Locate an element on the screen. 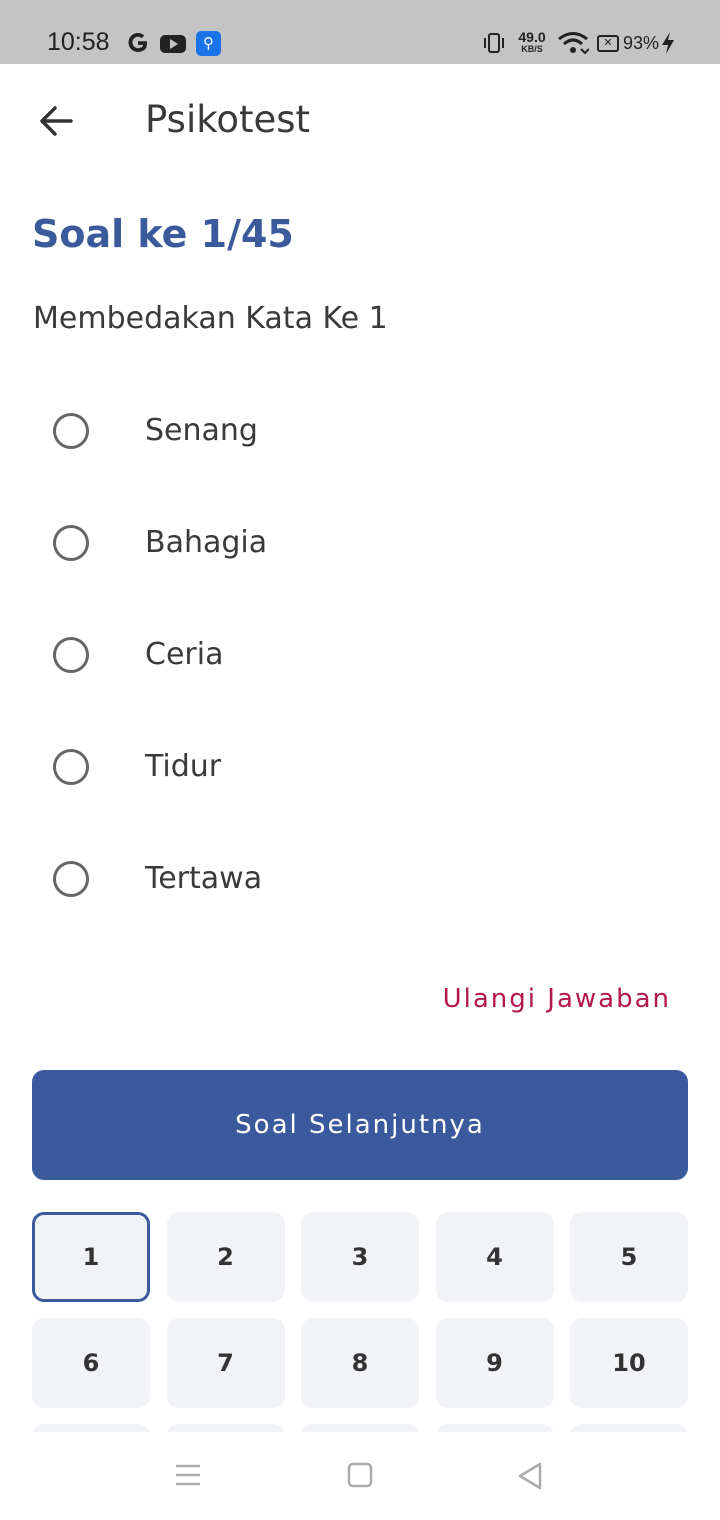 The width and height of the screenshot is (720, 1520). youtube-icon is located at coordinates (173, 44).